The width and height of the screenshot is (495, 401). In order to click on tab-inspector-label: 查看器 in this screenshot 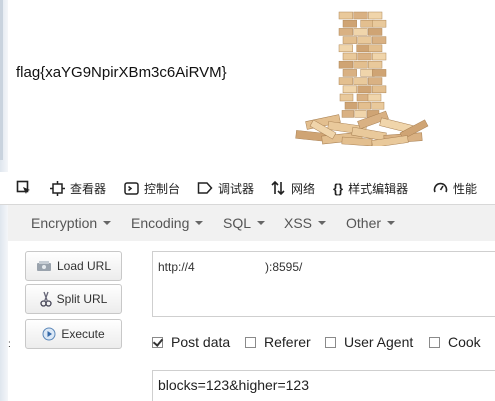, I will do `click(88, 188)`.